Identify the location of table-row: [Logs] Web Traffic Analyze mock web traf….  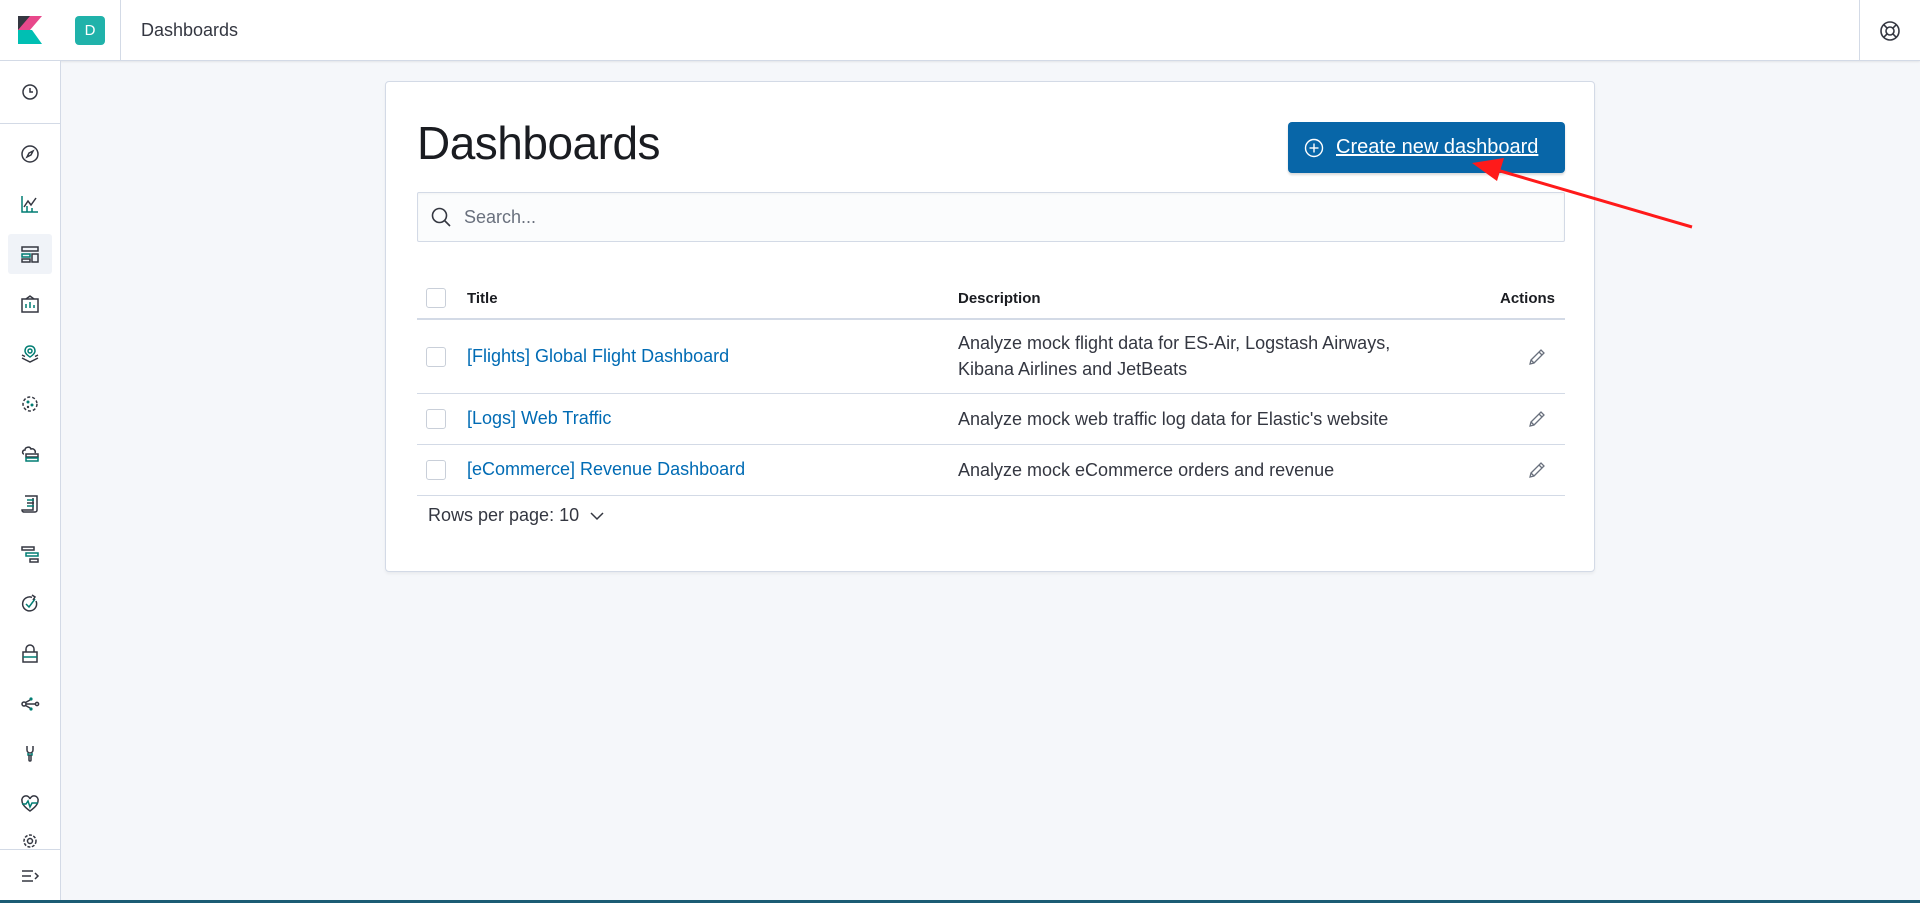
(991, 419).